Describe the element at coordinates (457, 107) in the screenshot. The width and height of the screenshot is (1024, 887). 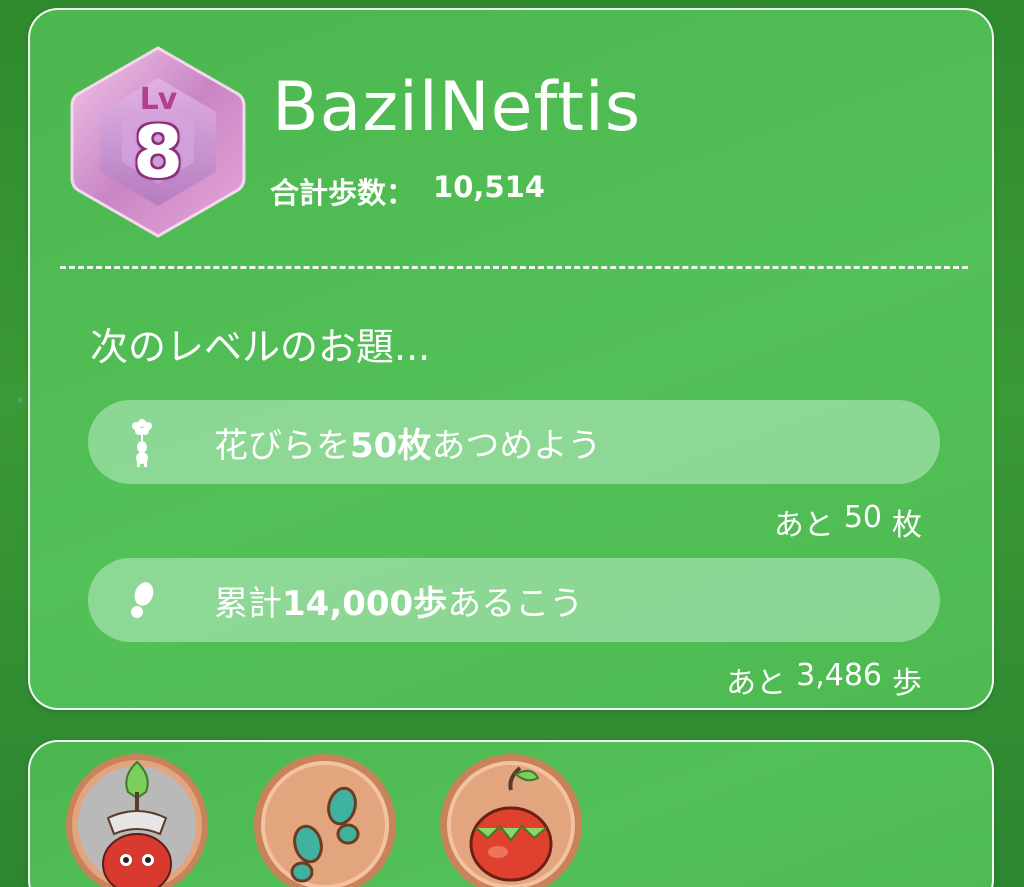
I see `username: BazilNeftis` at that location.